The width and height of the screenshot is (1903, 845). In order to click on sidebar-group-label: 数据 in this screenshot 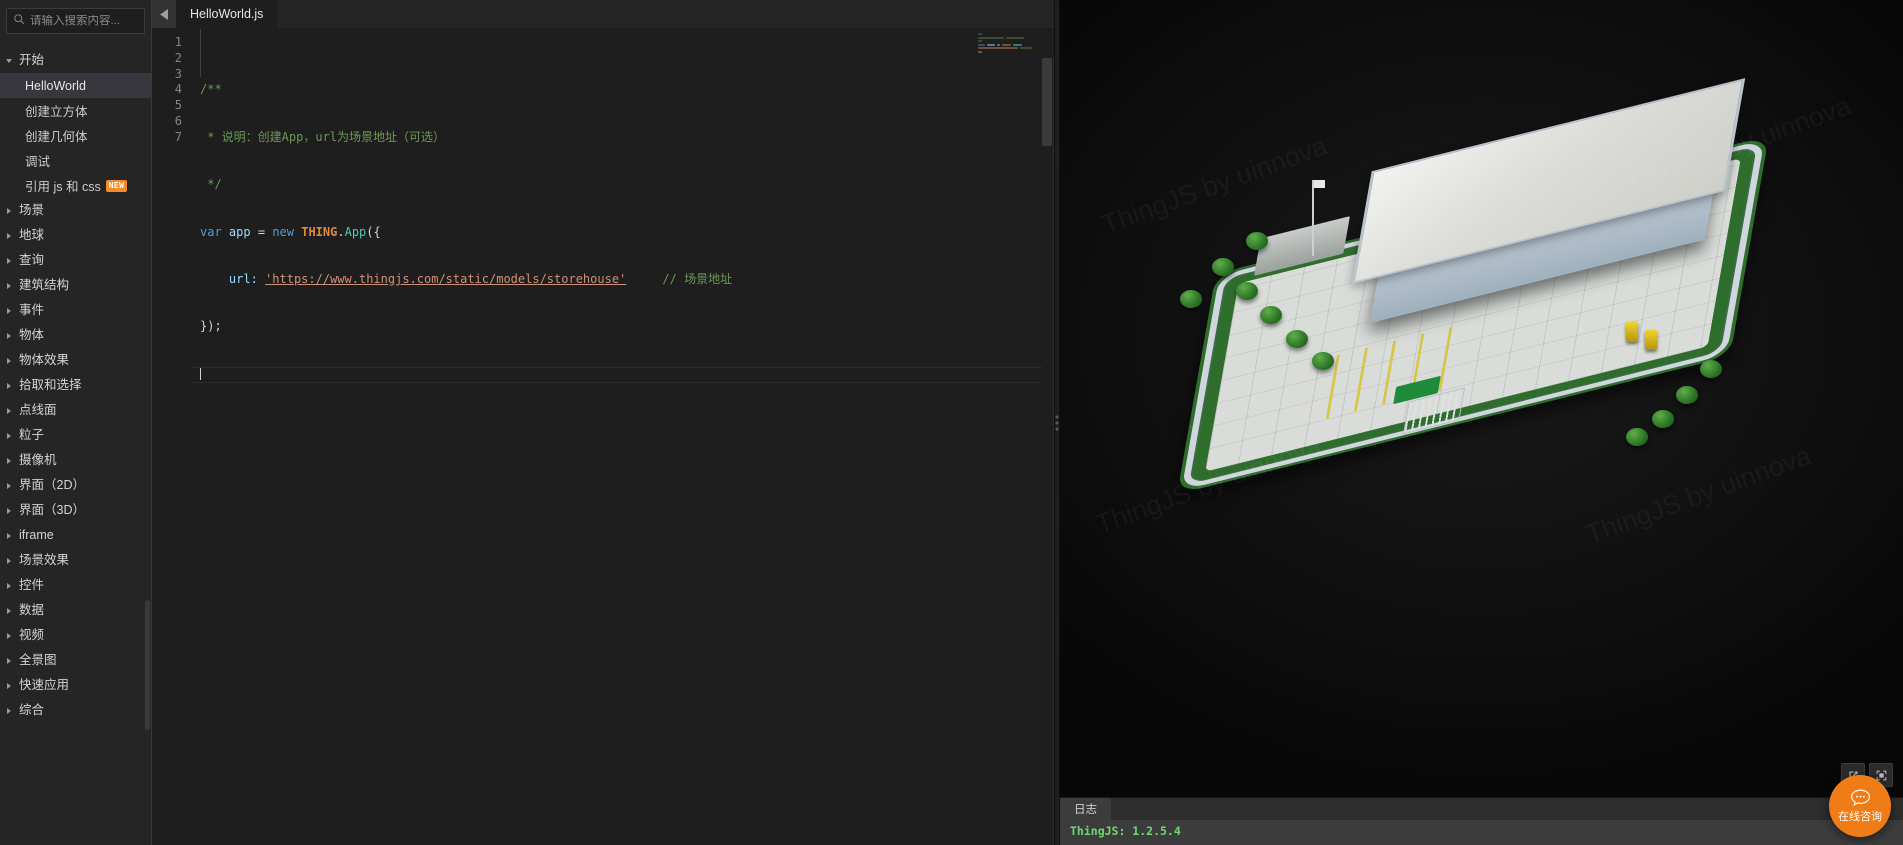, I will do `click(32, 610)`.